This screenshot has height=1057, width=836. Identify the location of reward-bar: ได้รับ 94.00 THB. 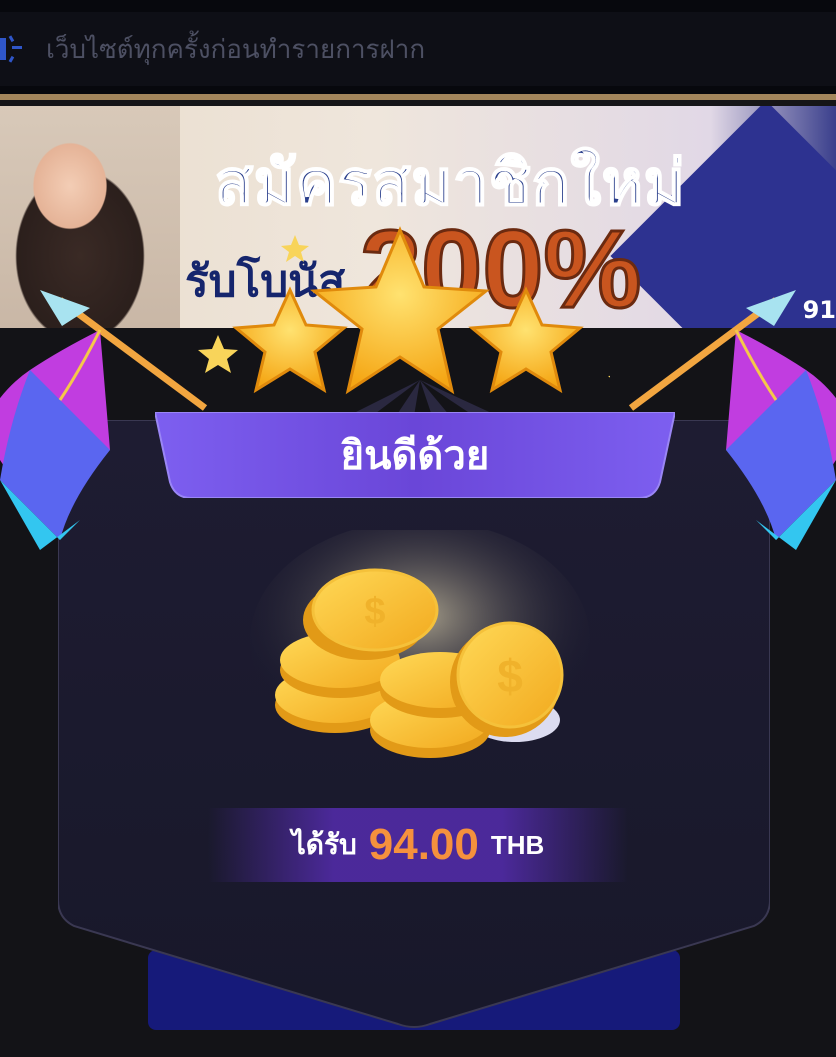
(418, 845).